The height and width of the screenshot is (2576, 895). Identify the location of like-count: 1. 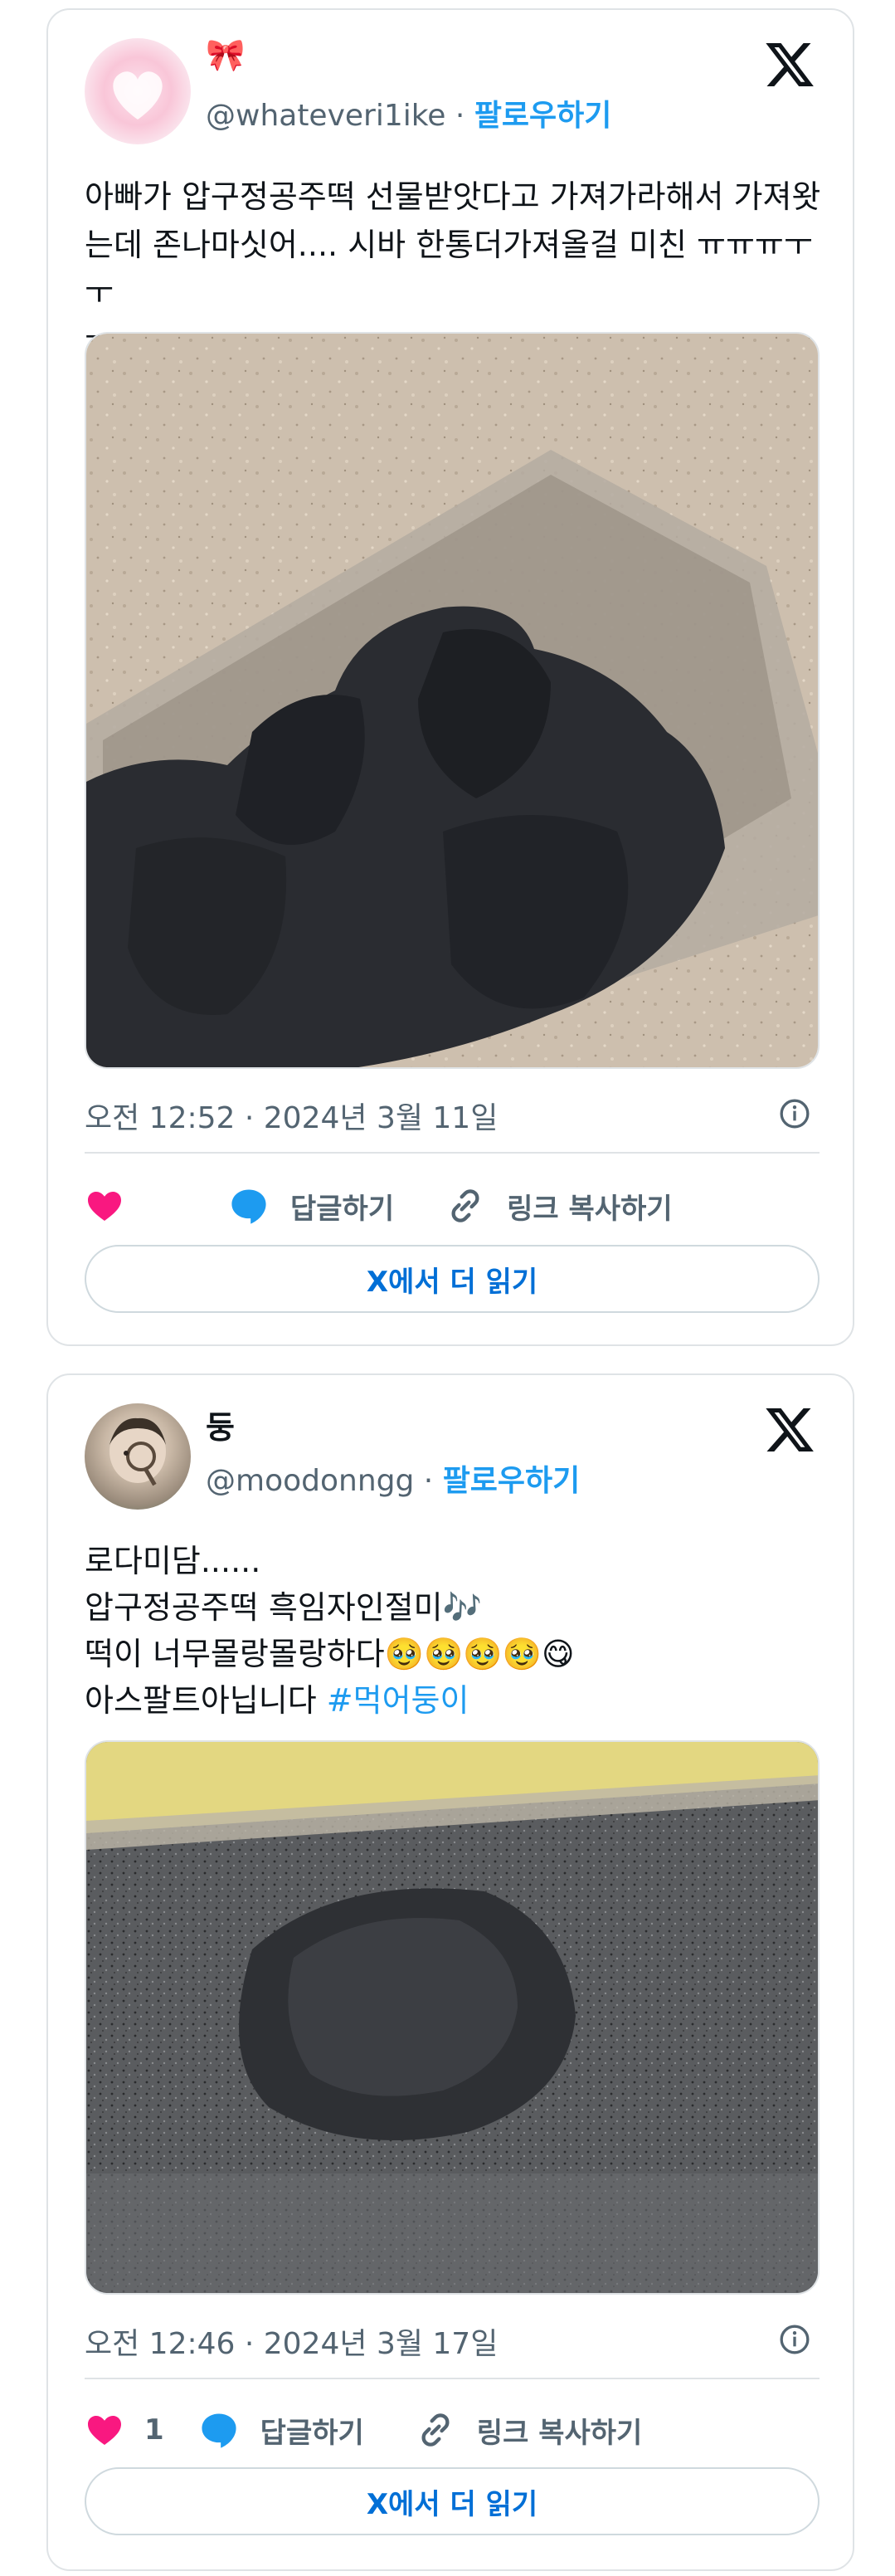
(154, 2430).